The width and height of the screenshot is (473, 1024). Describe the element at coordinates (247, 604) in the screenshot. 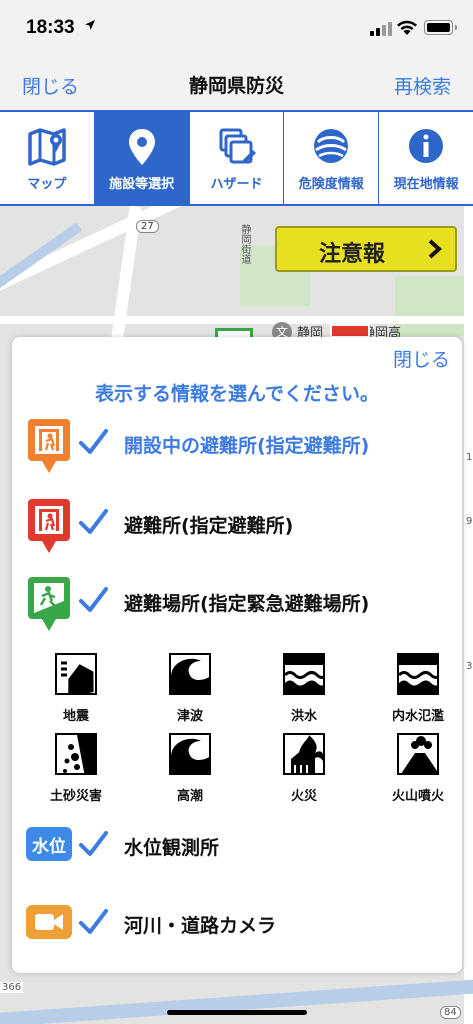

I see `row-label: 避難場所(指定緊急避難場所)` at that location.